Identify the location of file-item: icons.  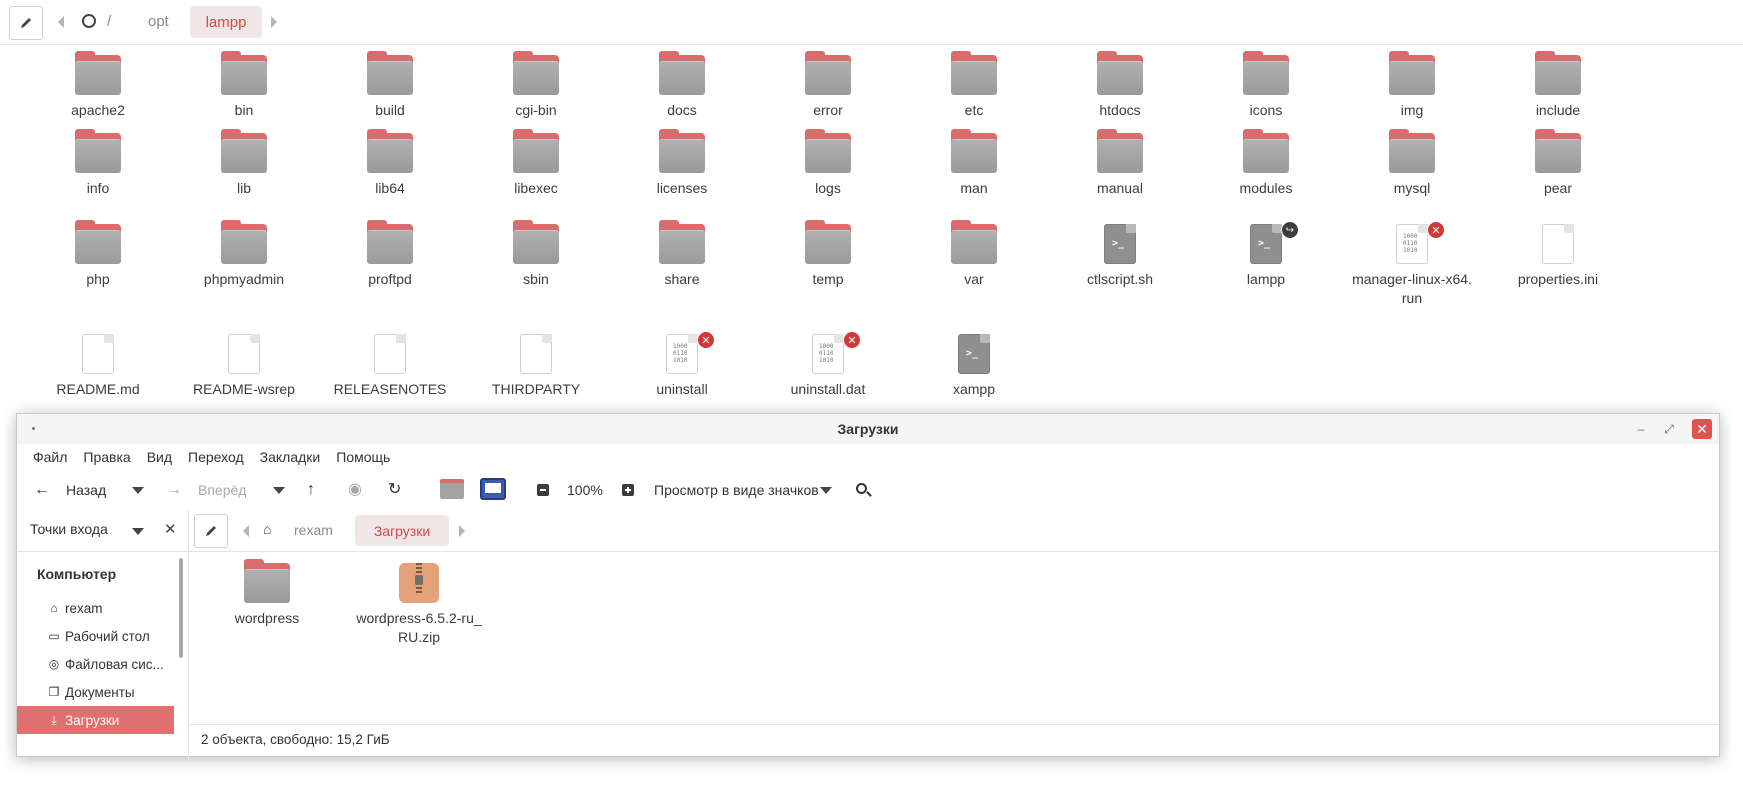
(1266, 85).